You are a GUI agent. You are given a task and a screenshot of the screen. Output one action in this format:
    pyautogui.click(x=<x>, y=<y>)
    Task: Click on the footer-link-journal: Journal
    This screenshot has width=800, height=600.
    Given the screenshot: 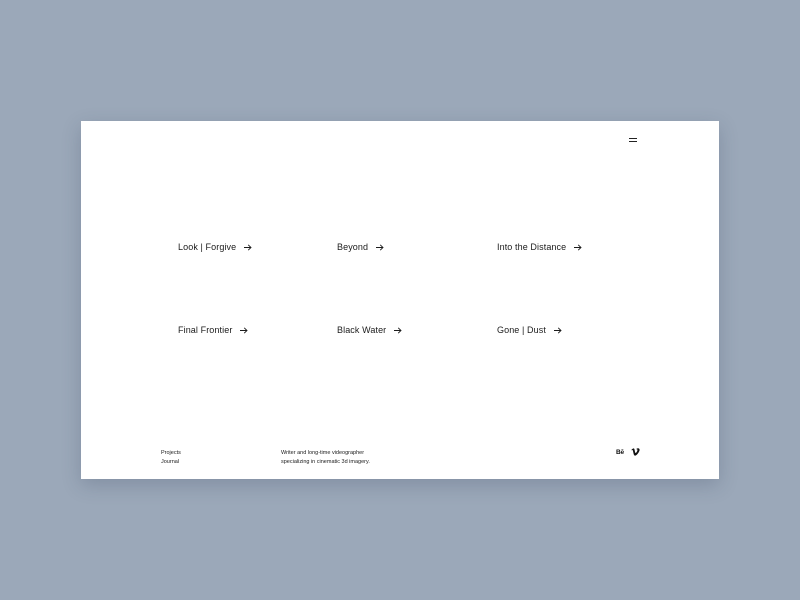 What is the action you would take?
    pyautogui.click(x=171, y=462)
    